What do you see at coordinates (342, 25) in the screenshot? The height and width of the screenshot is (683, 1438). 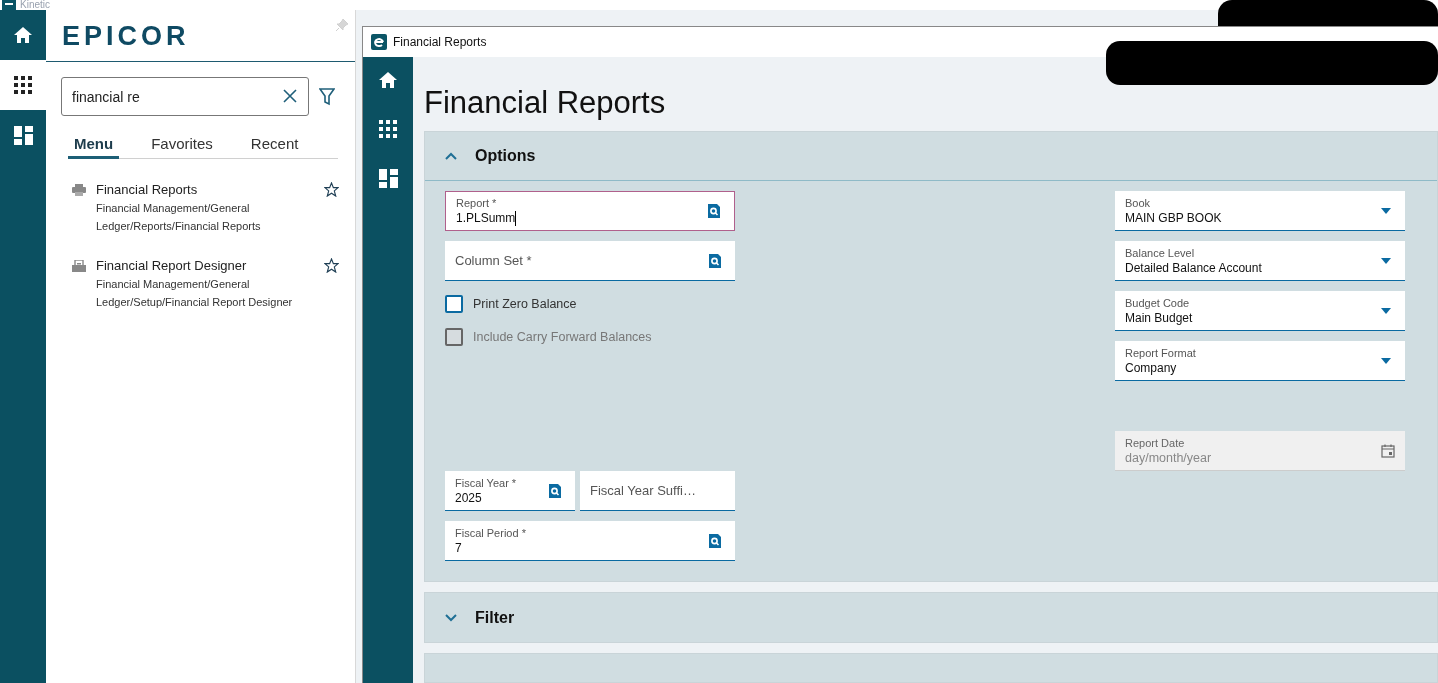 I see `pin-icon` at bounding box center [342, 25].